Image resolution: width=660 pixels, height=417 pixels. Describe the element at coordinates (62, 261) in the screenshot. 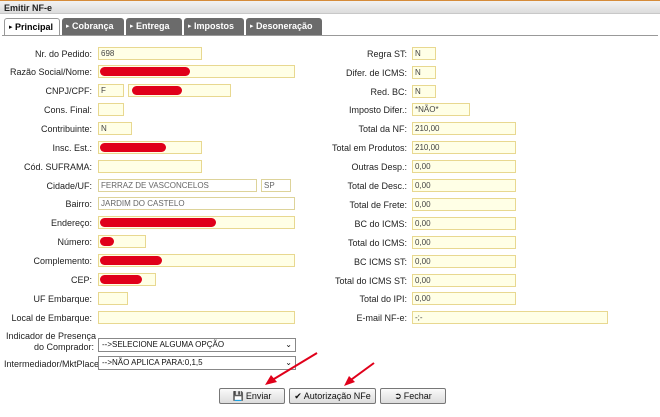

I see `label-complemento: Complemento:` at that location.